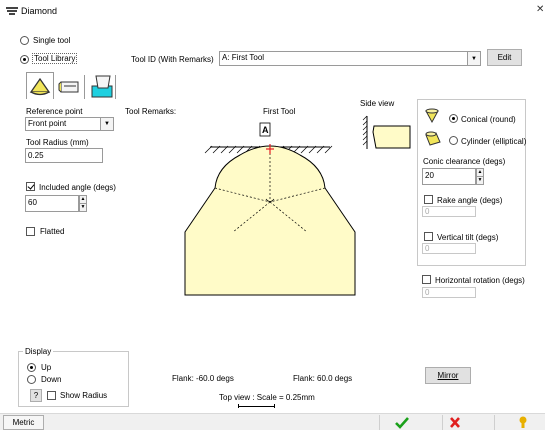  I want to click on tool-radius-input: 0.25, so click(64, 155).